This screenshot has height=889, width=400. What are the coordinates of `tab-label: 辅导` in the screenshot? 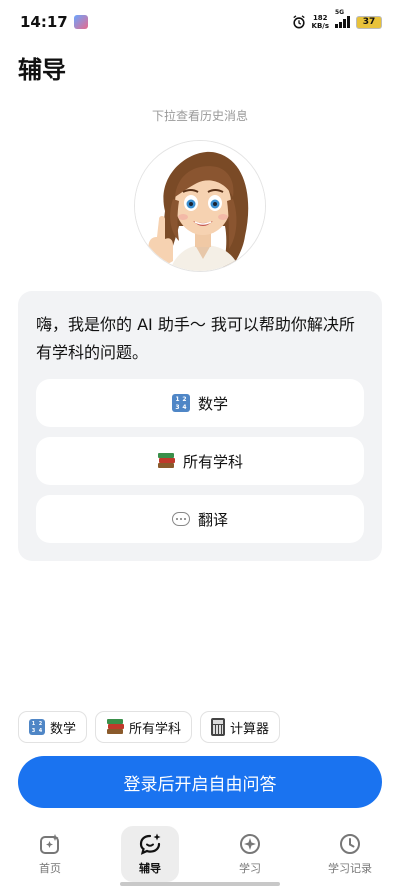 It's located at (150, 868).